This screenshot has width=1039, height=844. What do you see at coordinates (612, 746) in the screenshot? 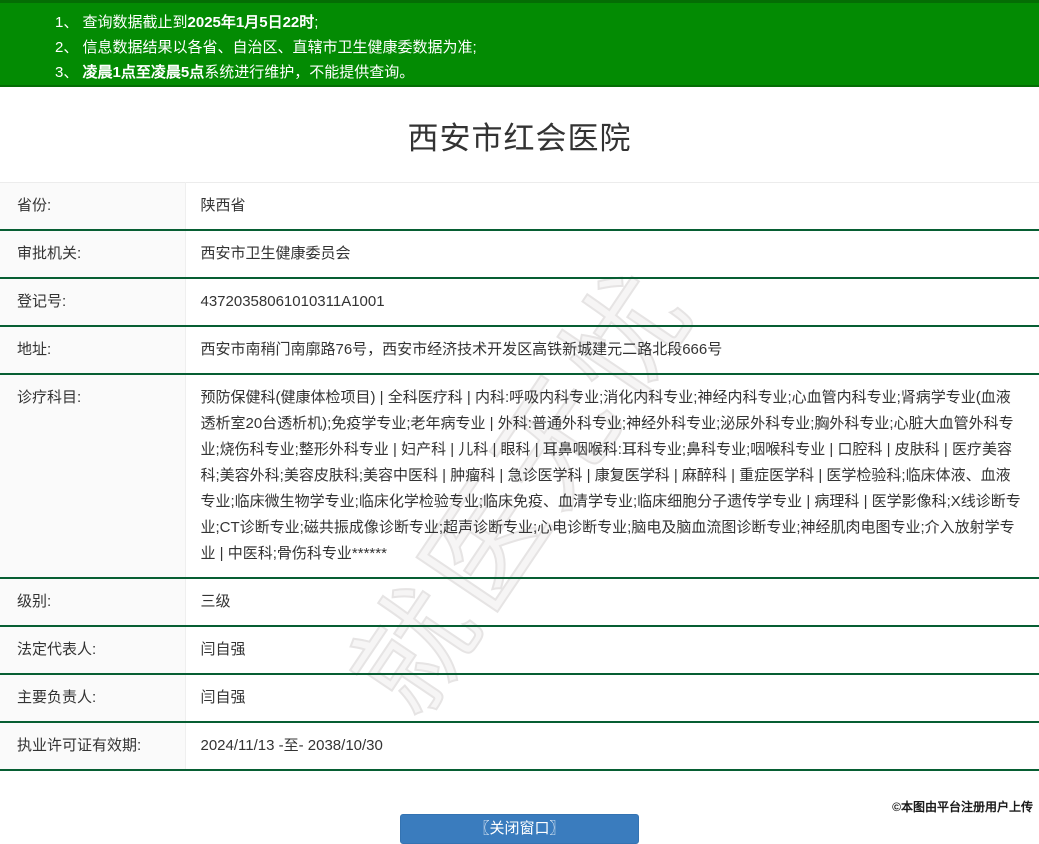
I see `row-value: 2024/11/13 -至- 2038/10/30` at bounding box center [612, 746].